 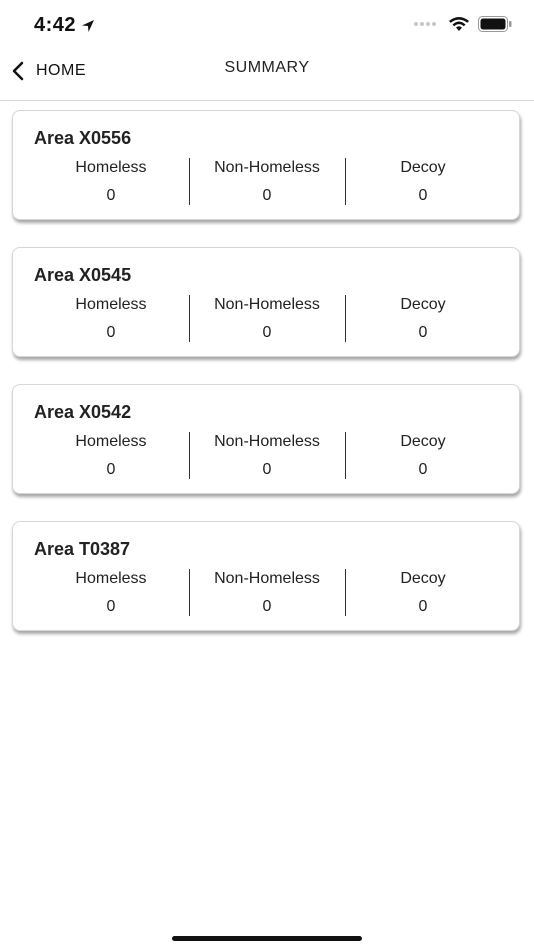 I want to click on area-title: Area T0387, so click(x=82, y=549).